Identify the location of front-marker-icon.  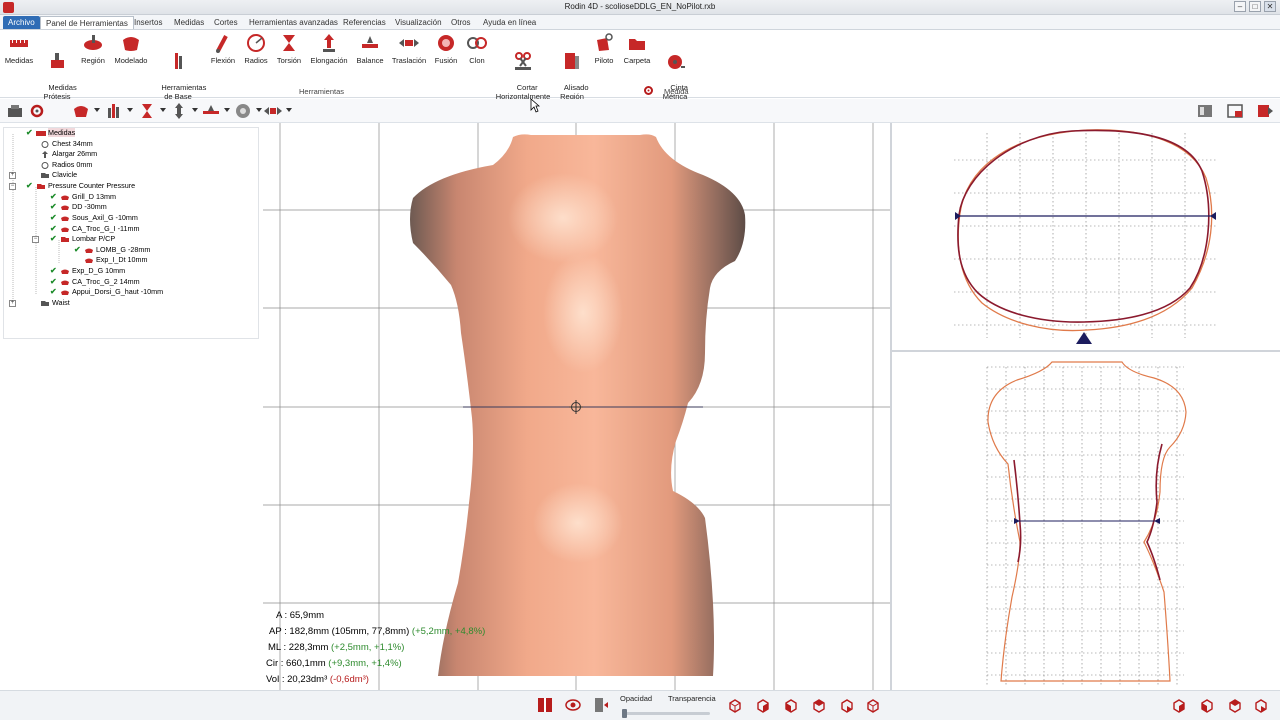
(1084, 338).